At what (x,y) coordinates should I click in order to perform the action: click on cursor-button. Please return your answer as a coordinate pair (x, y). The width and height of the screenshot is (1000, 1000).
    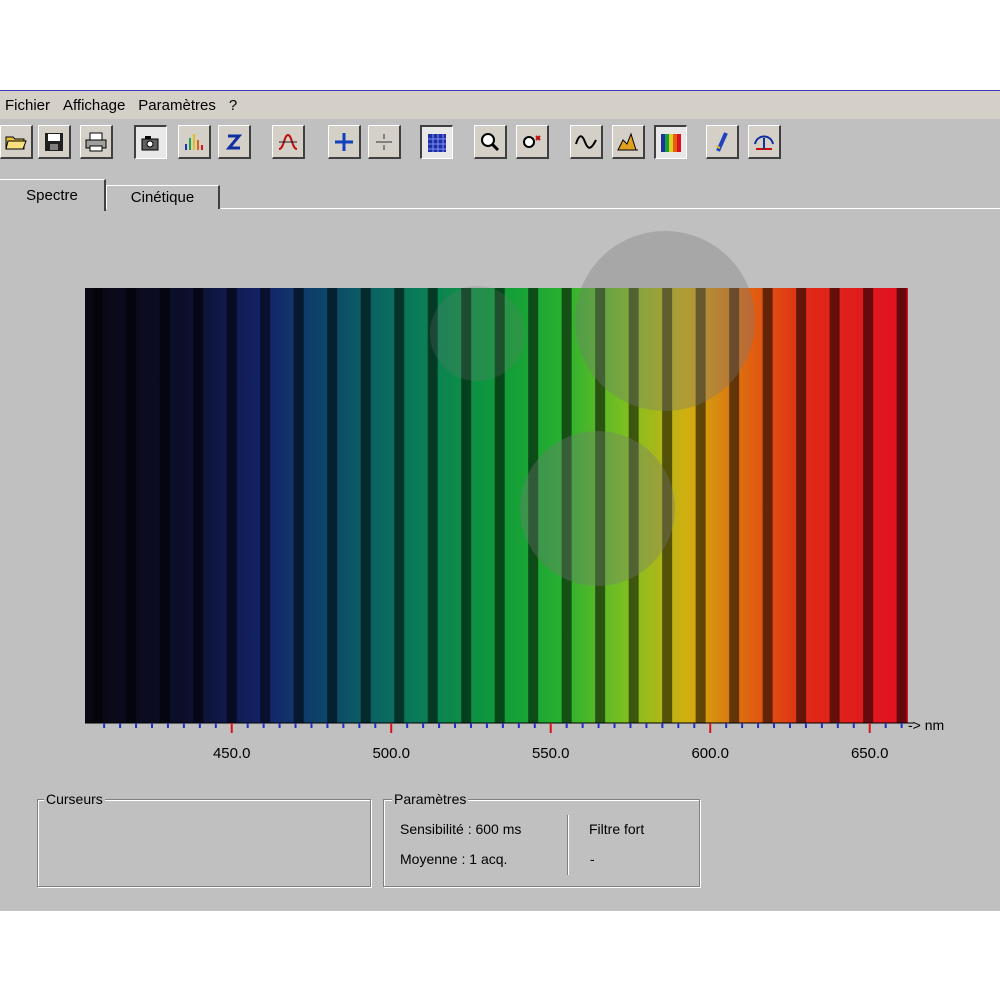
    Looking at the image, I should click on (344, 142).